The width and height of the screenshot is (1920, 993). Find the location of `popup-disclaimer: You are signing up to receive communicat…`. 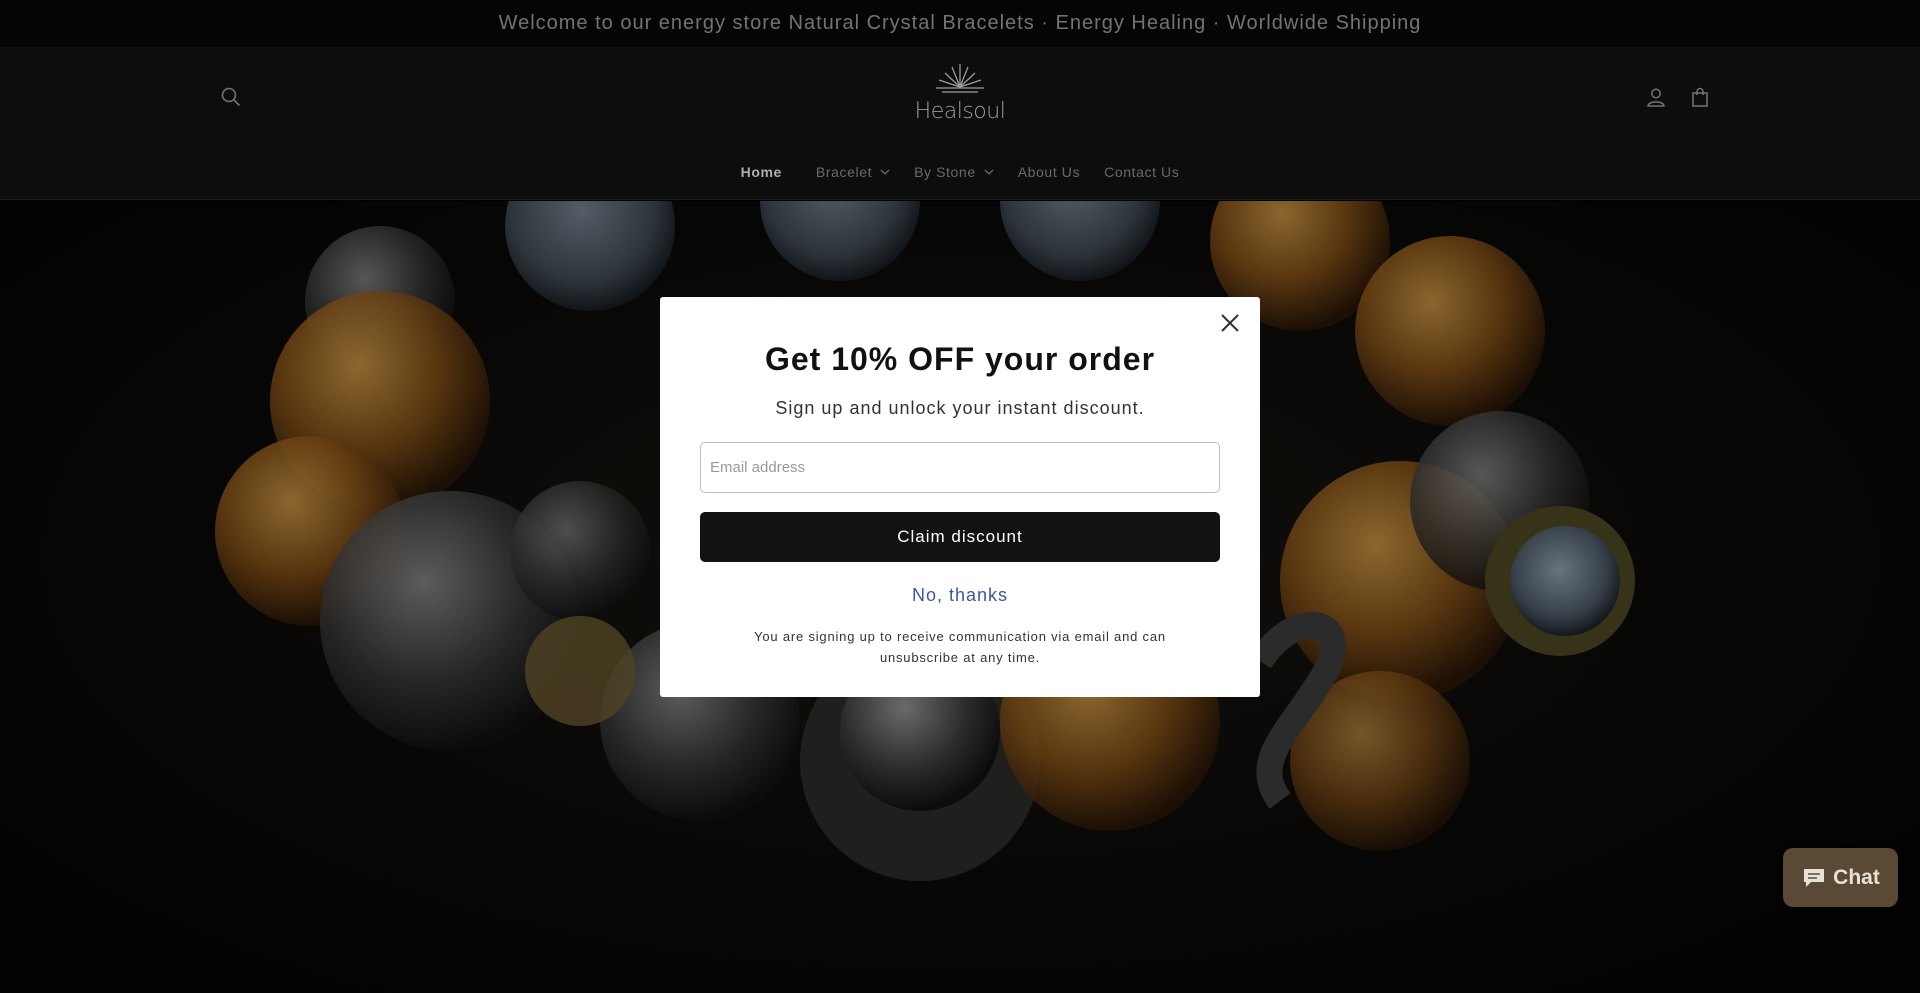

popup-disclaimer: You are signing up to receive communicat… is located at coordinates (960, 647).